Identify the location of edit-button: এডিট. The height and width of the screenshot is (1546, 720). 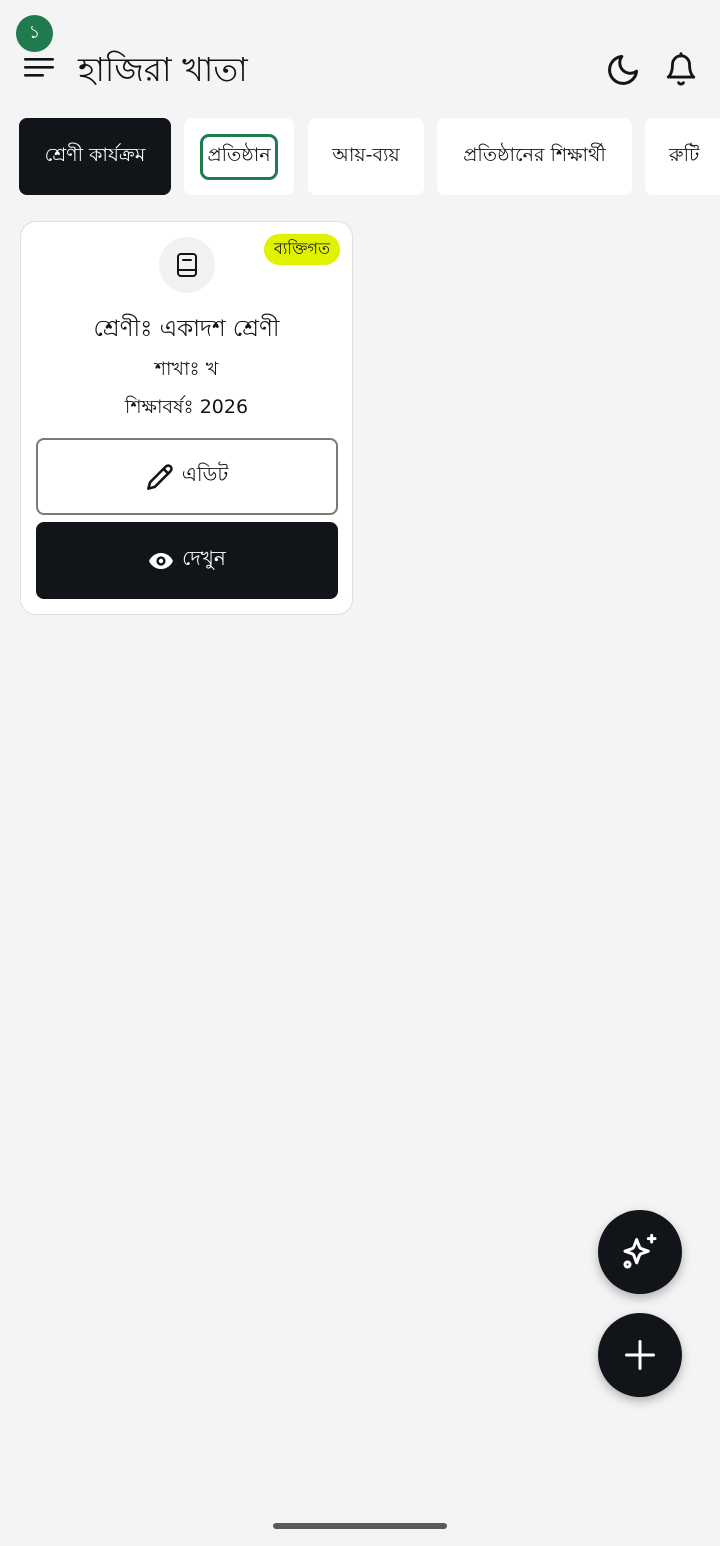
(187, 476).